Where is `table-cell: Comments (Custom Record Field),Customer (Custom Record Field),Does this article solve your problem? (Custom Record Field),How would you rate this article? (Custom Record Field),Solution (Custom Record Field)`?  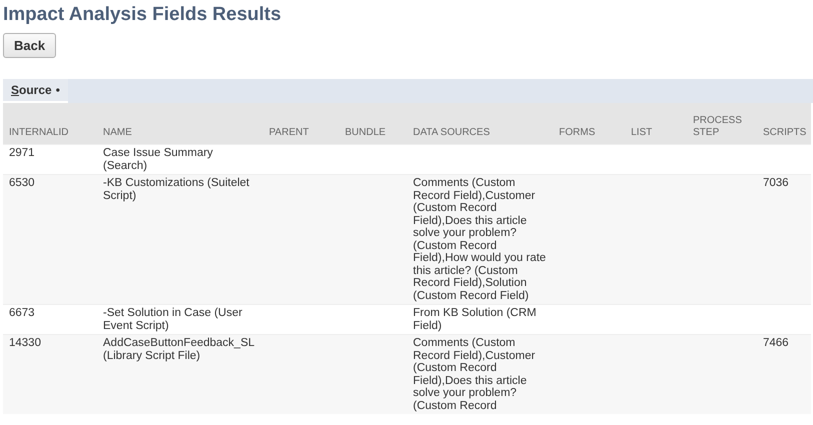 table-cell: Comments (Custom Record Field),Customer (Custom Record Field),Does this article solve your problem? (Custom Record Field),How would you rate this article? (Custom Record Field),Solution (Custom Record Field) is located at coordinates (480, 239).